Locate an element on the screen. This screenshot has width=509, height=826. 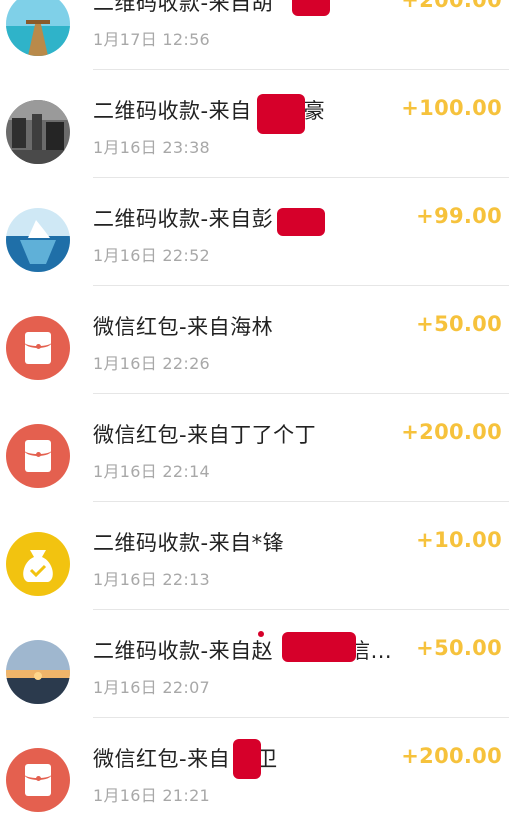
transaction-amount: +100.00 is located at coordinates (451, 108).